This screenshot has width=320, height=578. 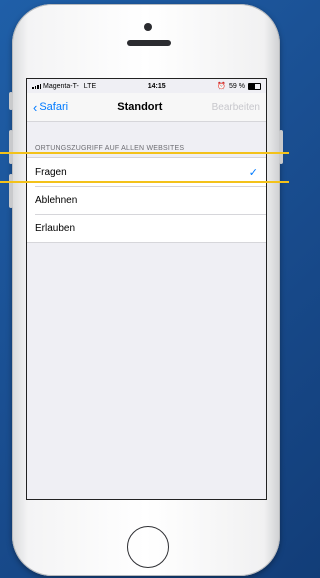 What do you see at coordinates (110, 148) in the screenshot?
I see `section-header: ORTUNGSZUGRIFF AUF ALLEN WEBSITES` at bounding box center [110, 148].